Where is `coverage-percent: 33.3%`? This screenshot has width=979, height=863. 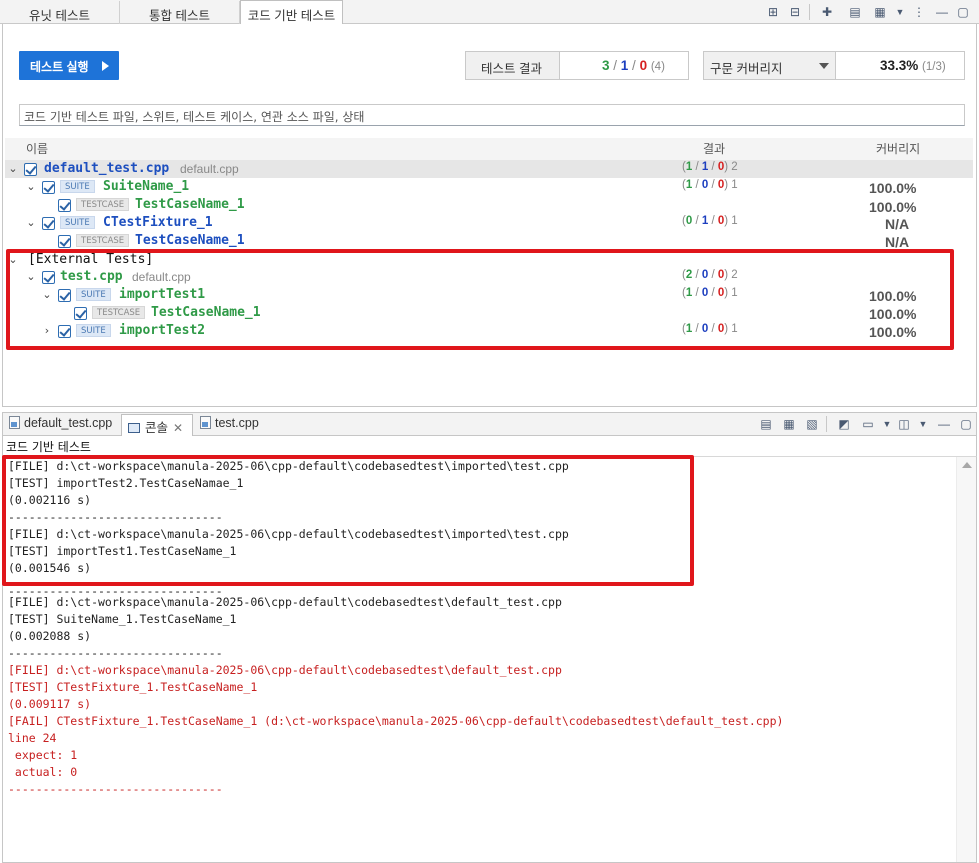 coverage-percent: 33.3% is located at coordinates (899, 65).